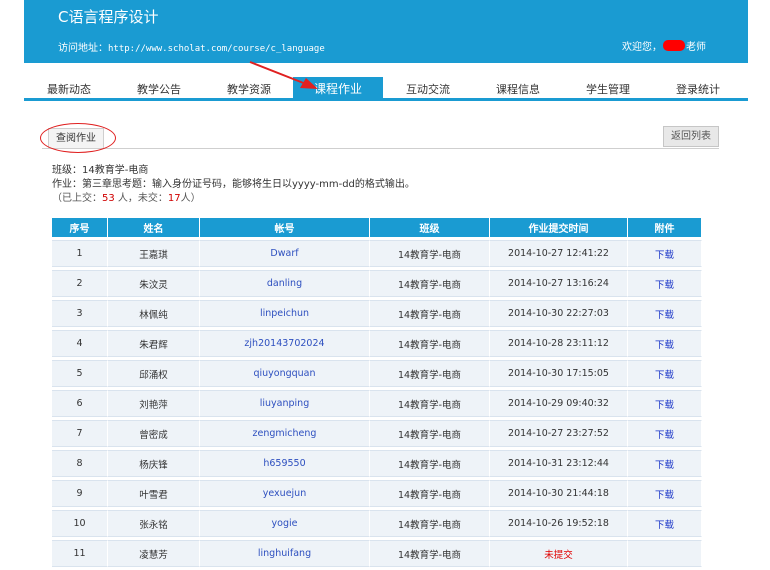  What do you see at coordinates (67, 184) in the screenshot?
I see `assignment-label: 作业：` at bounding box center [67, 184].